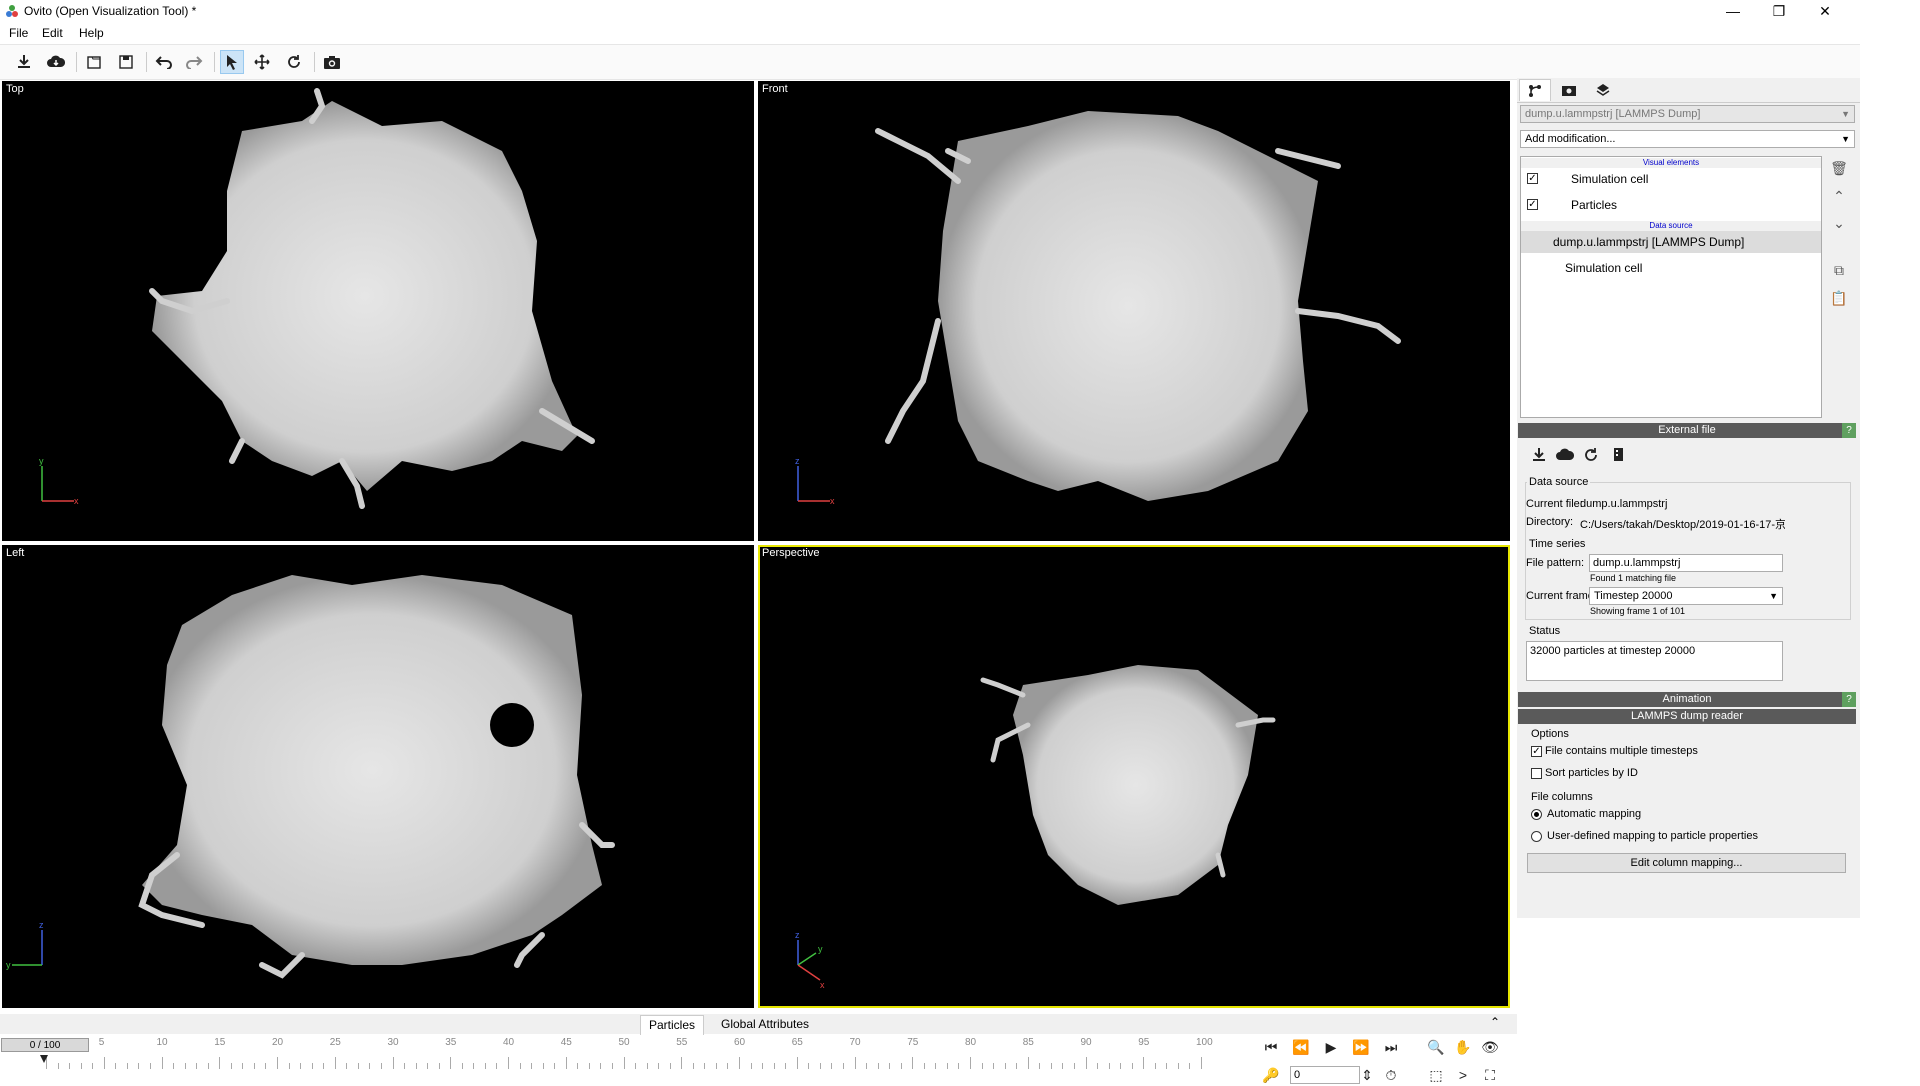 Image resolution: width=1920 pixels, height=1086 pixels. What do you see at coordinates (52, 33) in the screenshot?
I see `menu-edit: Edit` at bounding box center [52, 33].